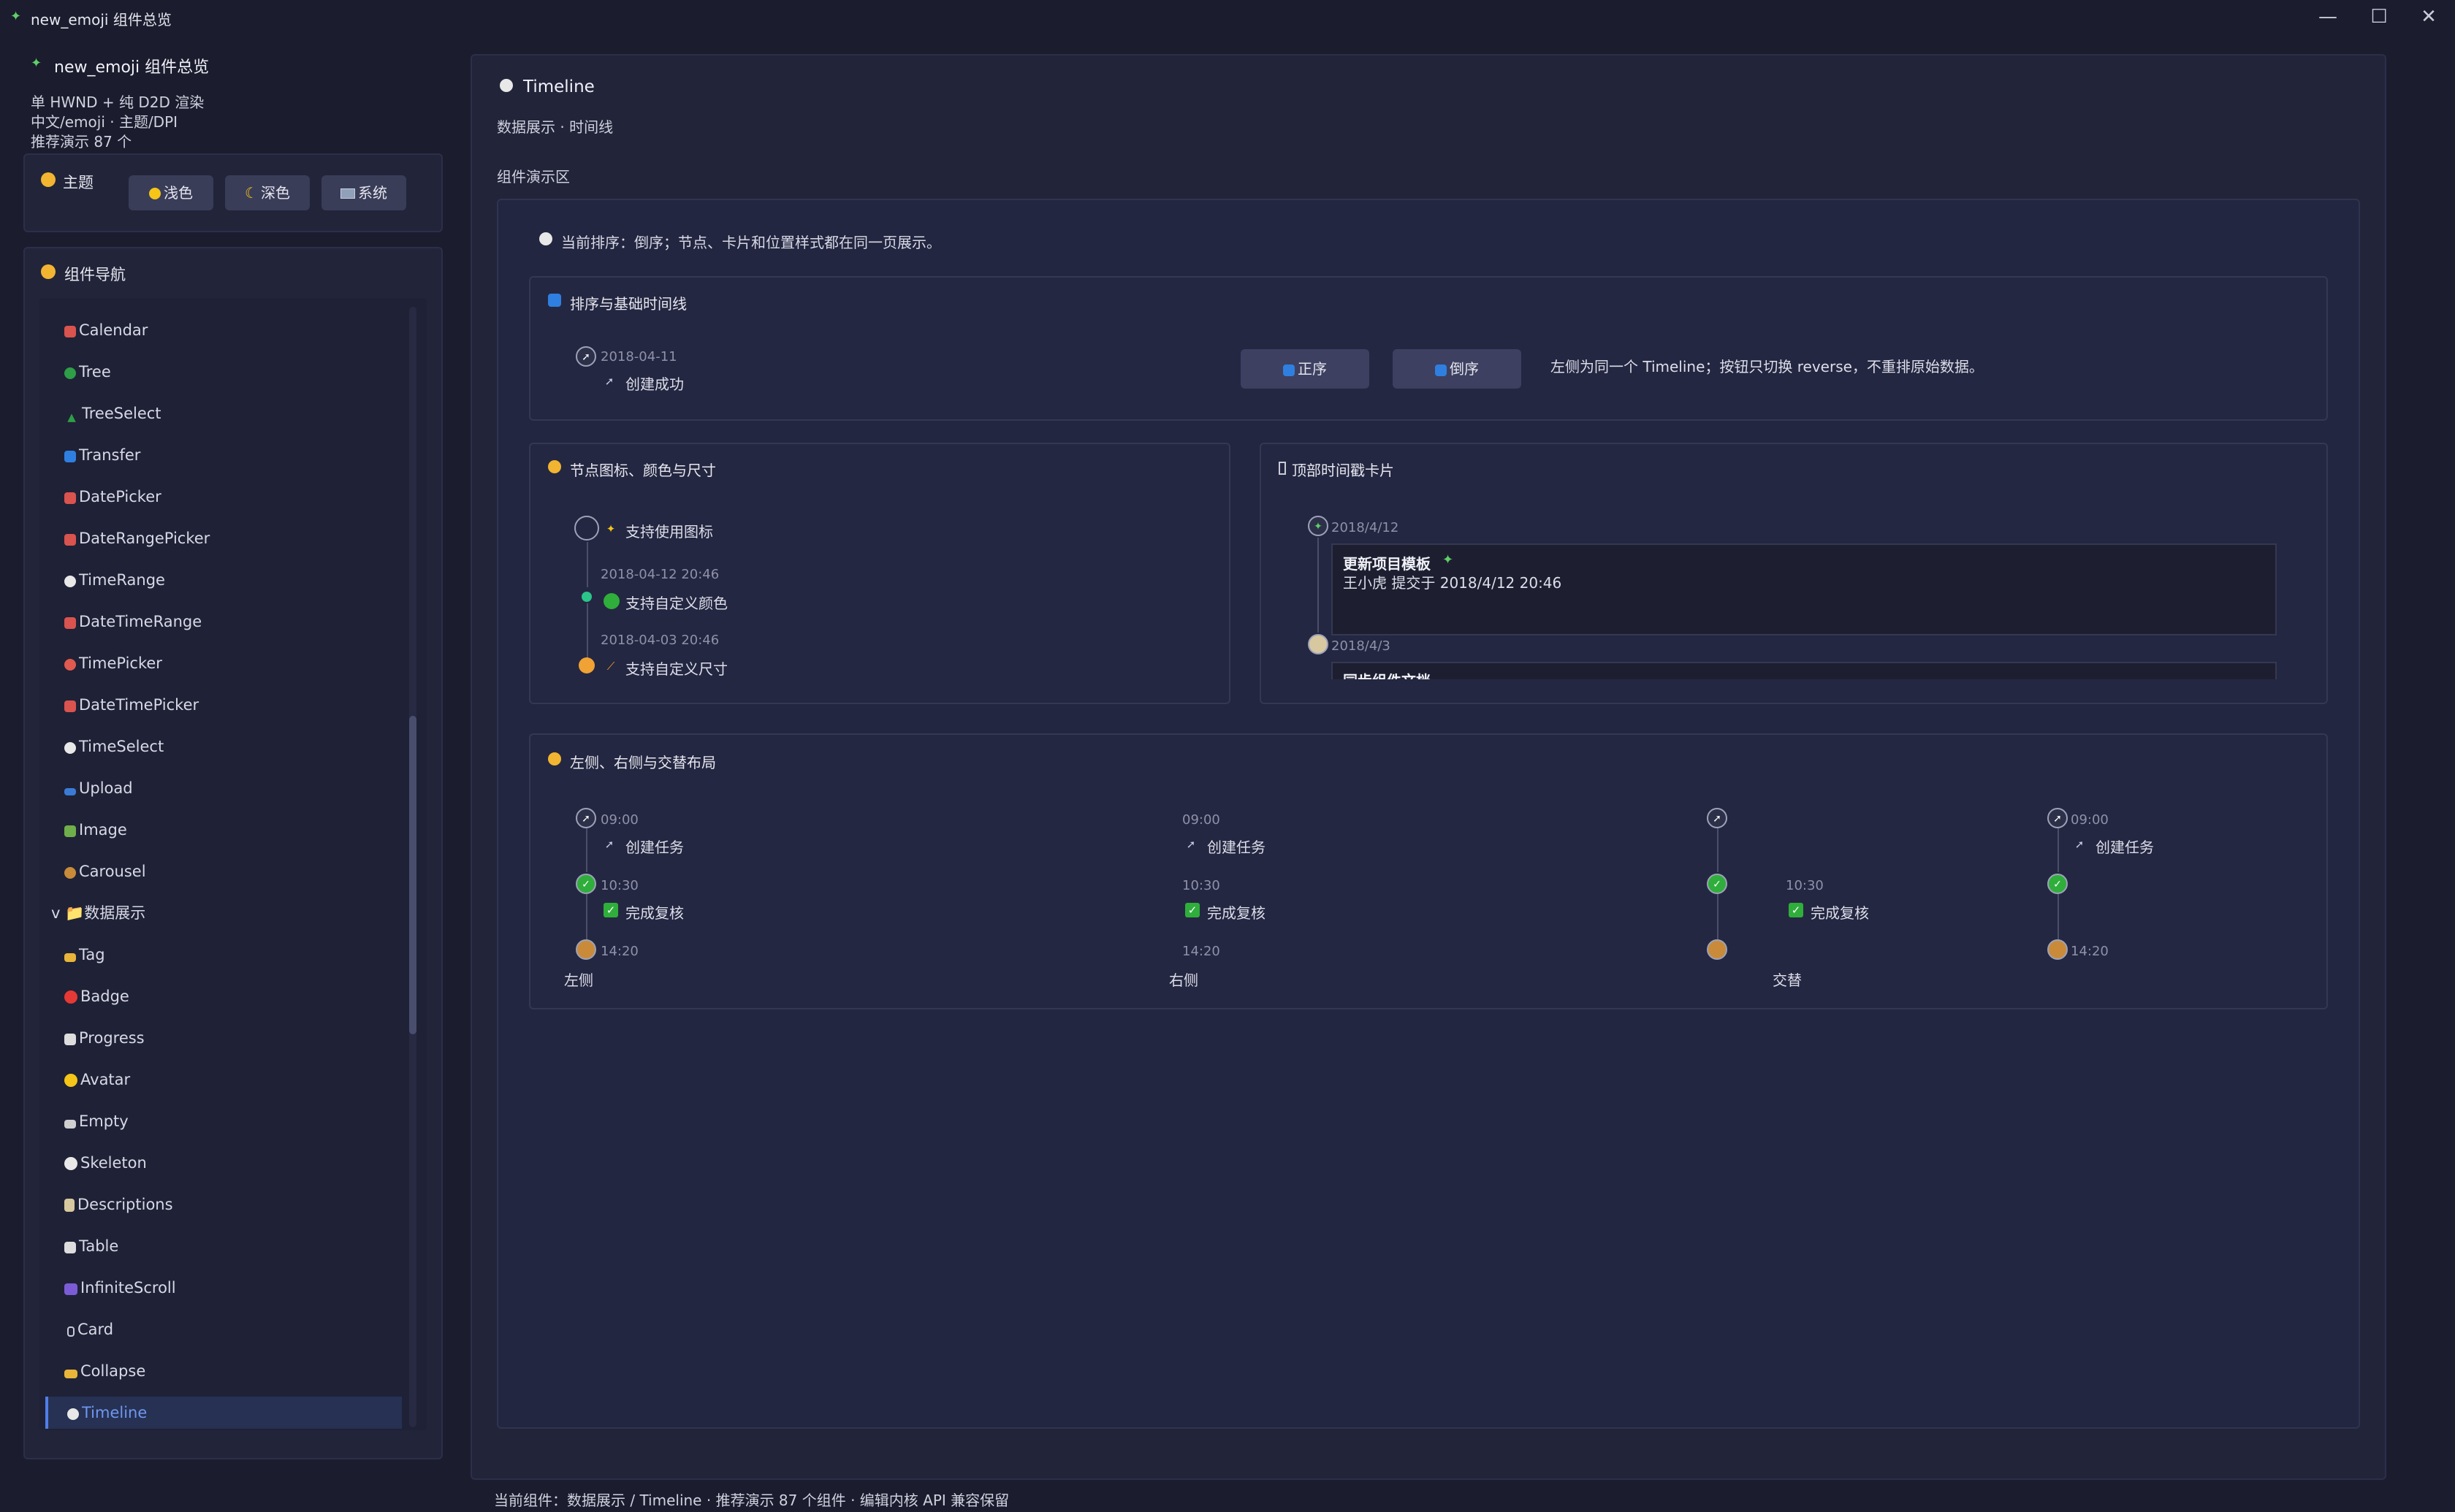 The image size is (2455, 1512). I want to click on sidebar-item-skeleton: Skeleton, so click(232, 1162).